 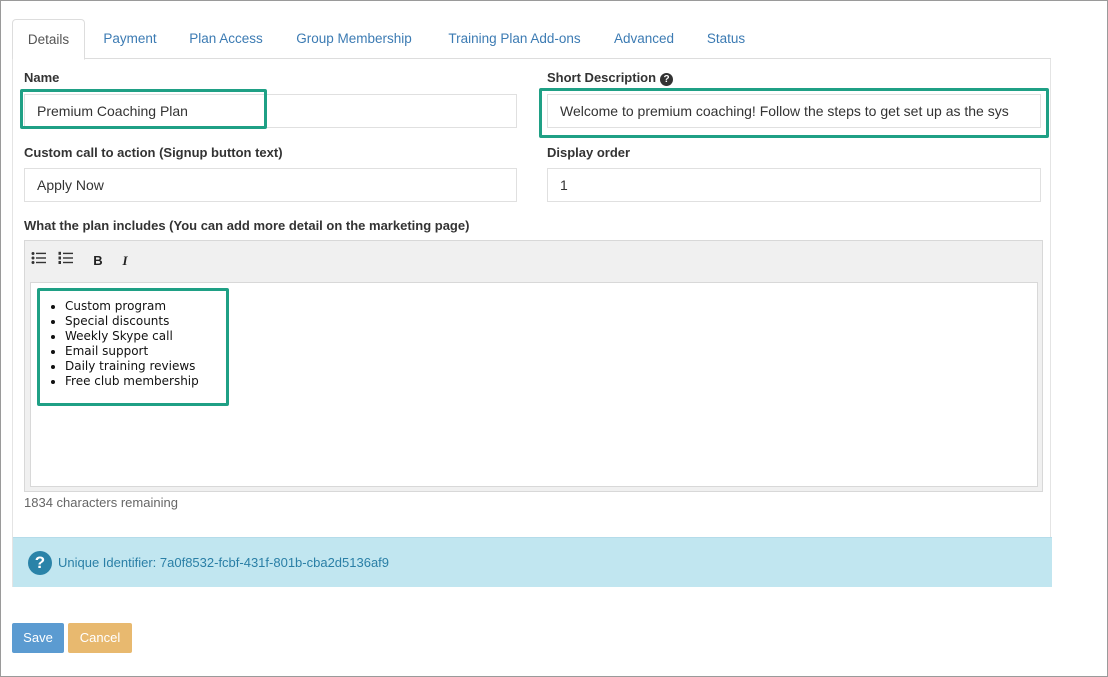 I want to click on short-description-label: Short Description?, so click(x=610, y=78).